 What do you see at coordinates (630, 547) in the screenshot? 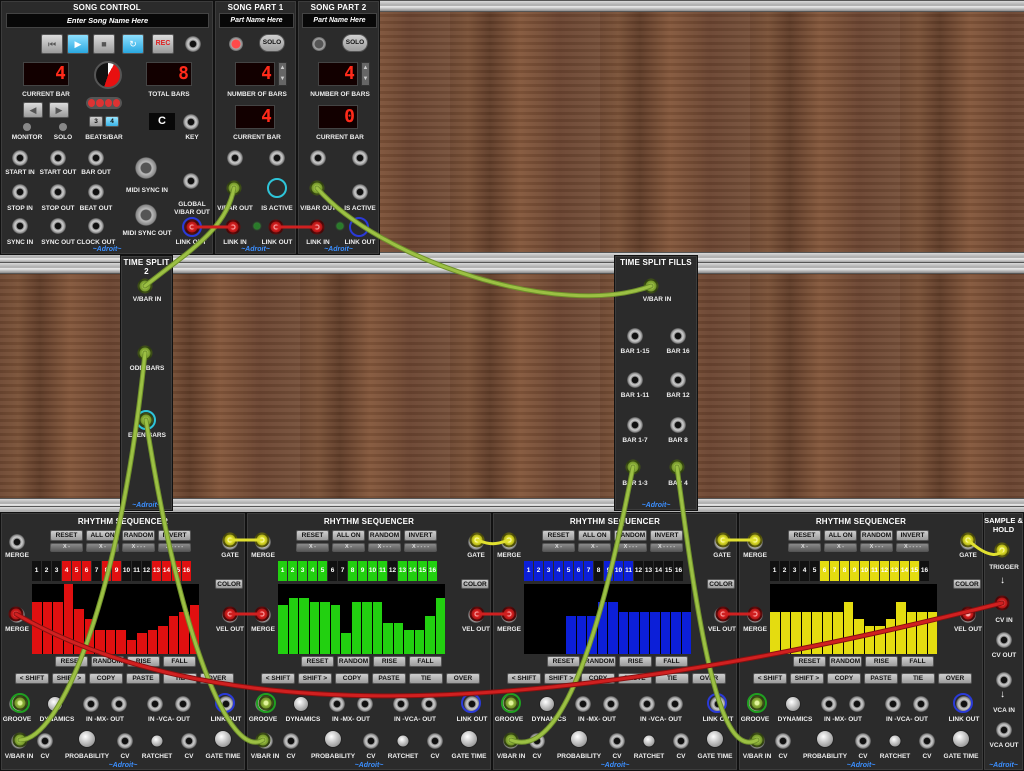
I see `pattern-select: X - - -` at bounding box center [630, 547].